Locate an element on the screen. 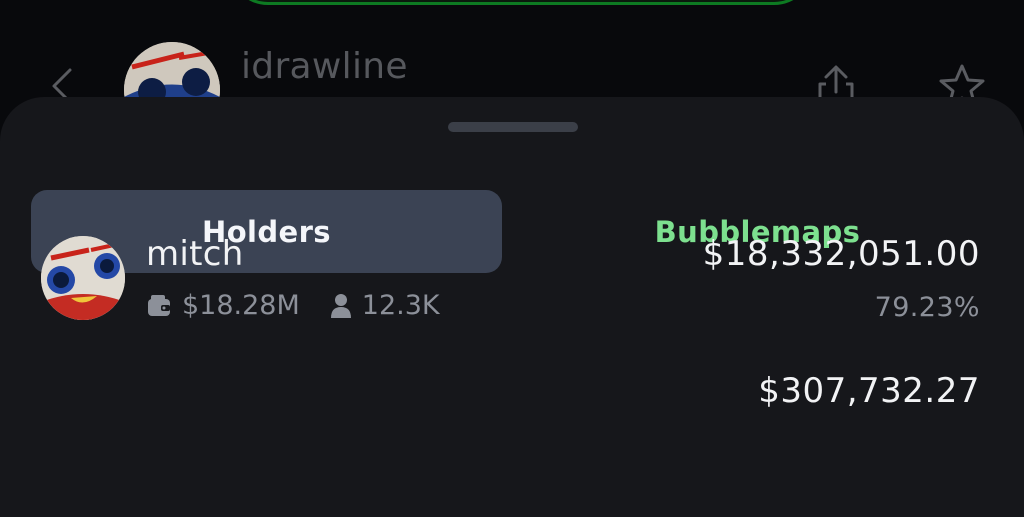 The image size is (1024, 517). holder-amount: $18,332,051.00 is located at coordinates (841, 254).